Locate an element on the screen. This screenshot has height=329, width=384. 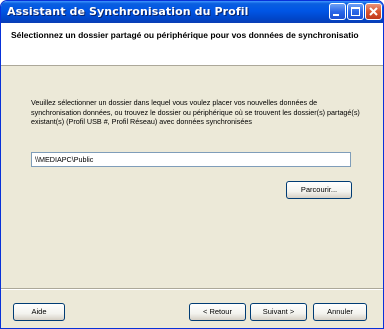
close-button is located at coordinates (373, 11).